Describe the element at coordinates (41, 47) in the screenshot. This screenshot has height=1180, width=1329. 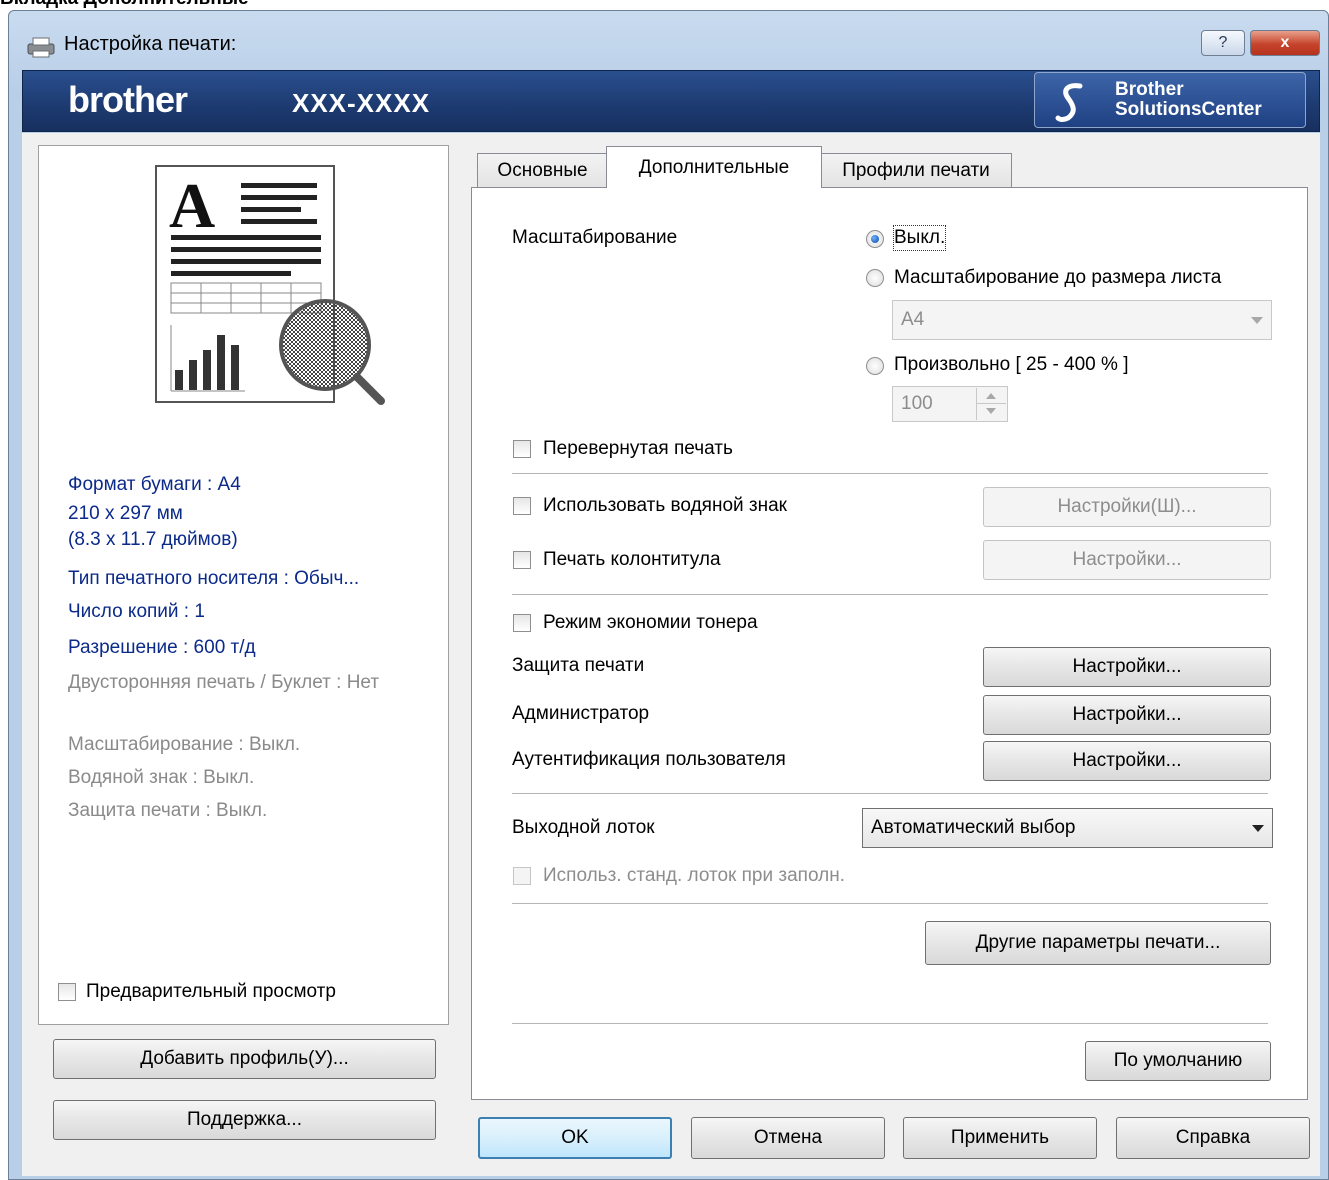
I see `printer-icon` at that location.